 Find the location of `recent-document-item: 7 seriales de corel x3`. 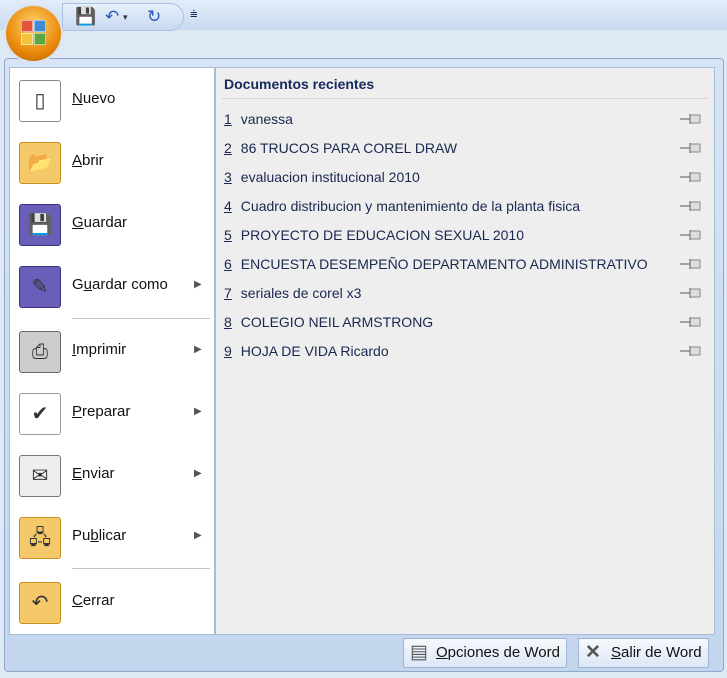

recent-document-item: 7 seriales de corel x3 is located at coordinates (465, 293).